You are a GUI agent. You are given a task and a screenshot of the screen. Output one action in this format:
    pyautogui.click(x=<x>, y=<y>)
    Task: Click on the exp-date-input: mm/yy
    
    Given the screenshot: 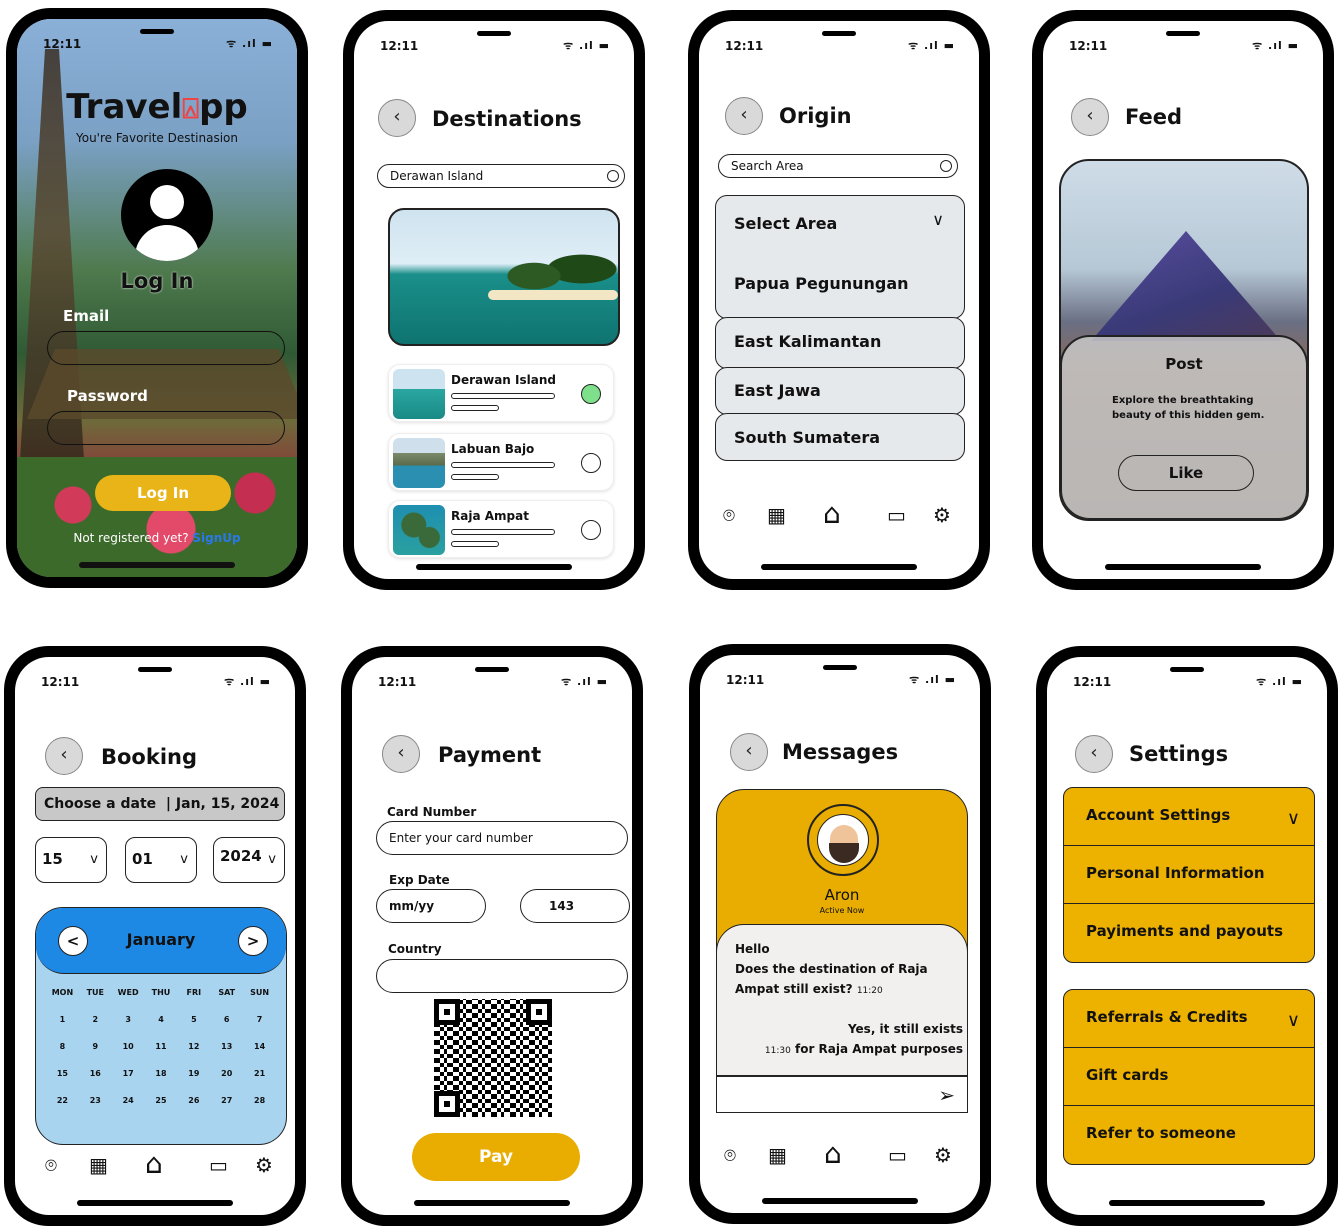 What is the action you would take?
    pyautogui.click(x=431, y=906)
    